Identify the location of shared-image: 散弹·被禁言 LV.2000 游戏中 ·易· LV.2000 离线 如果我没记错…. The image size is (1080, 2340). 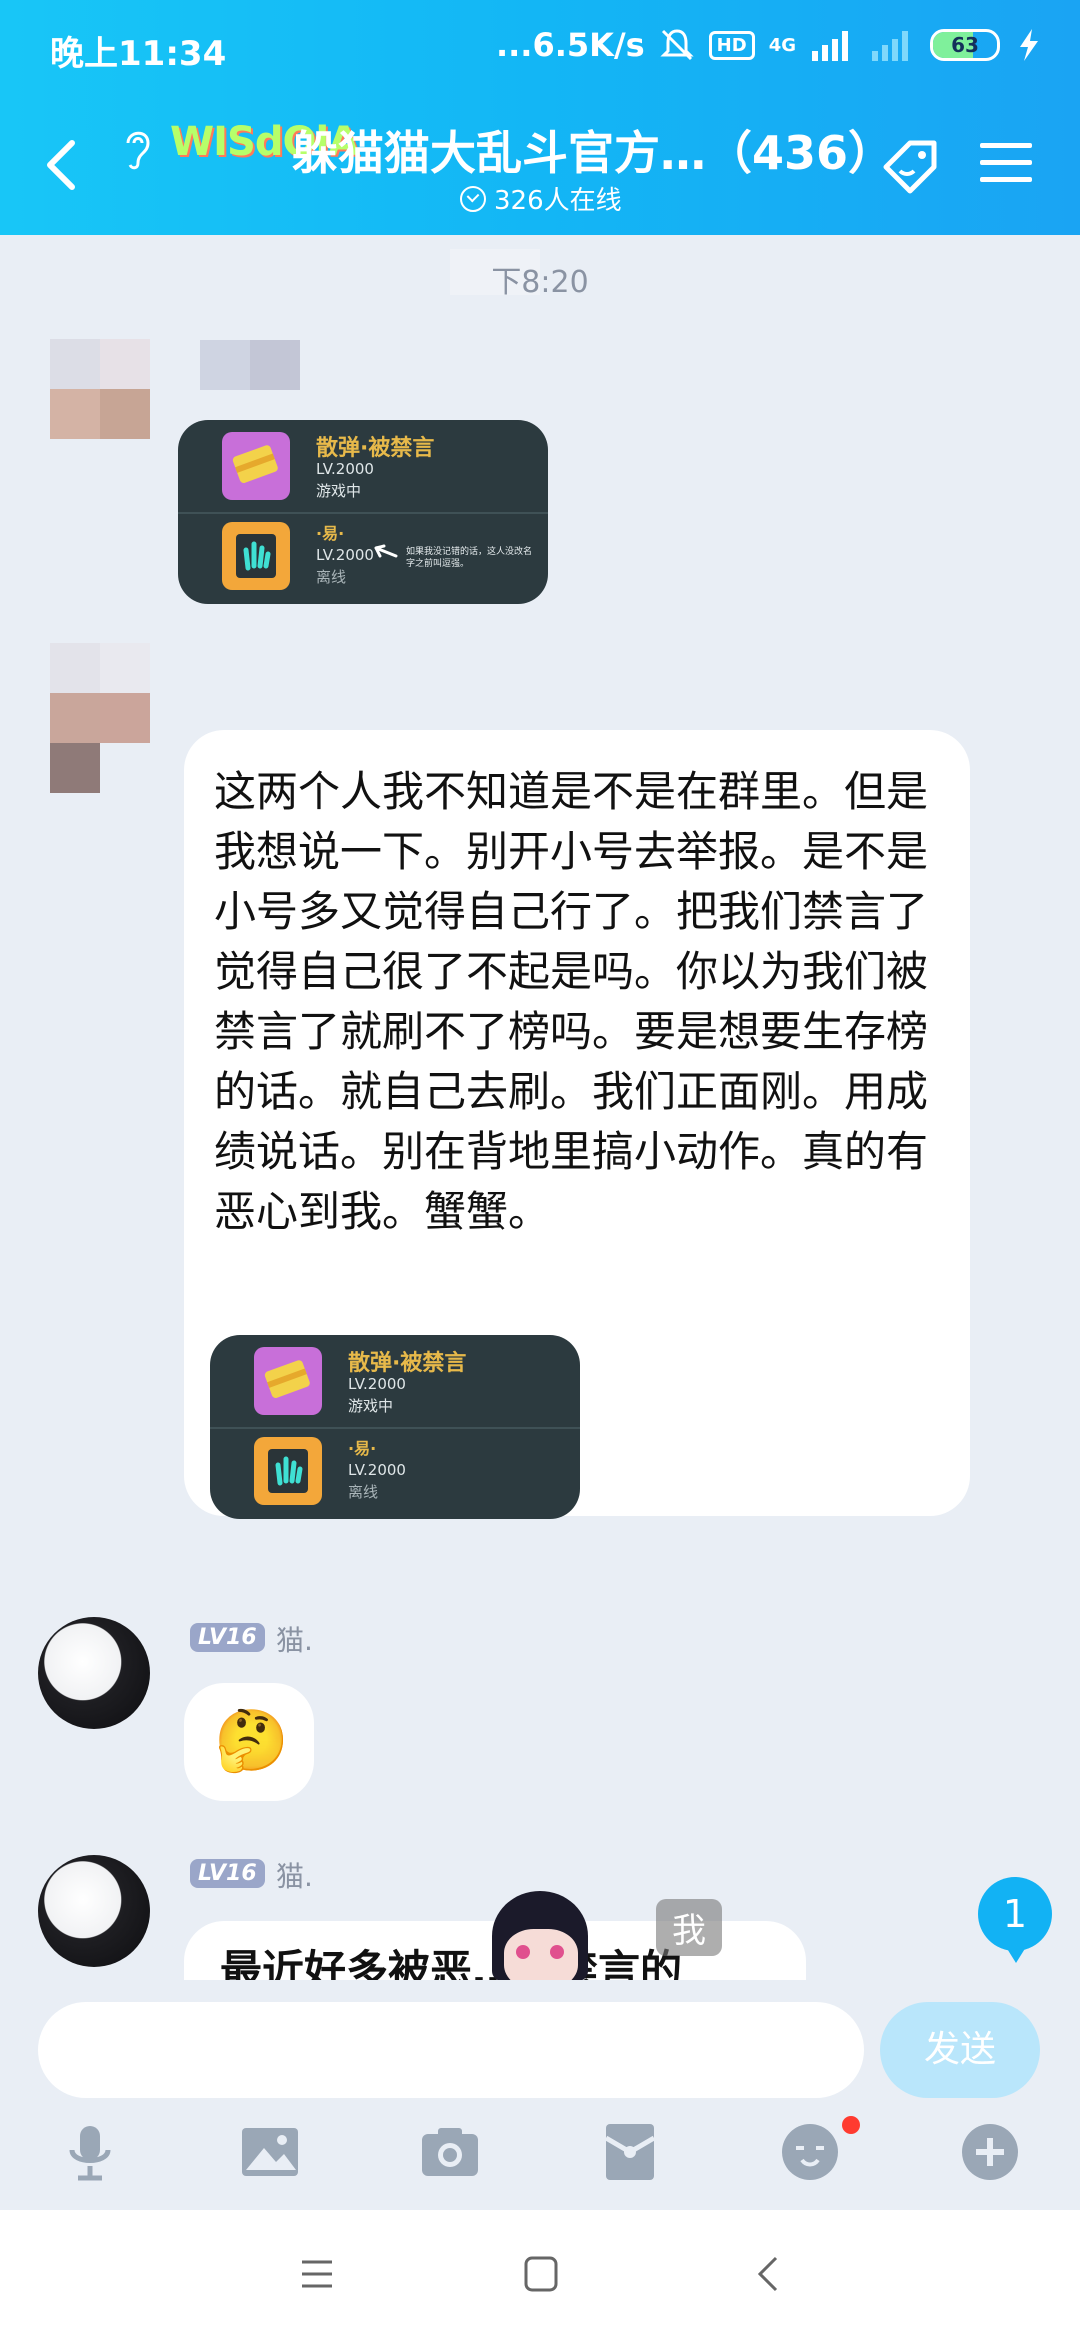
(363, 512).